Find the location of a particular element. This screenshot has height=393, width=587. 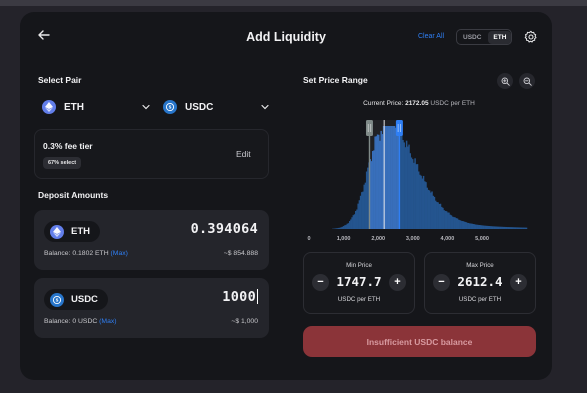

max-price-card: Max Price − 2612.4 + USDC per ETH is located at coordinates (480, 283).